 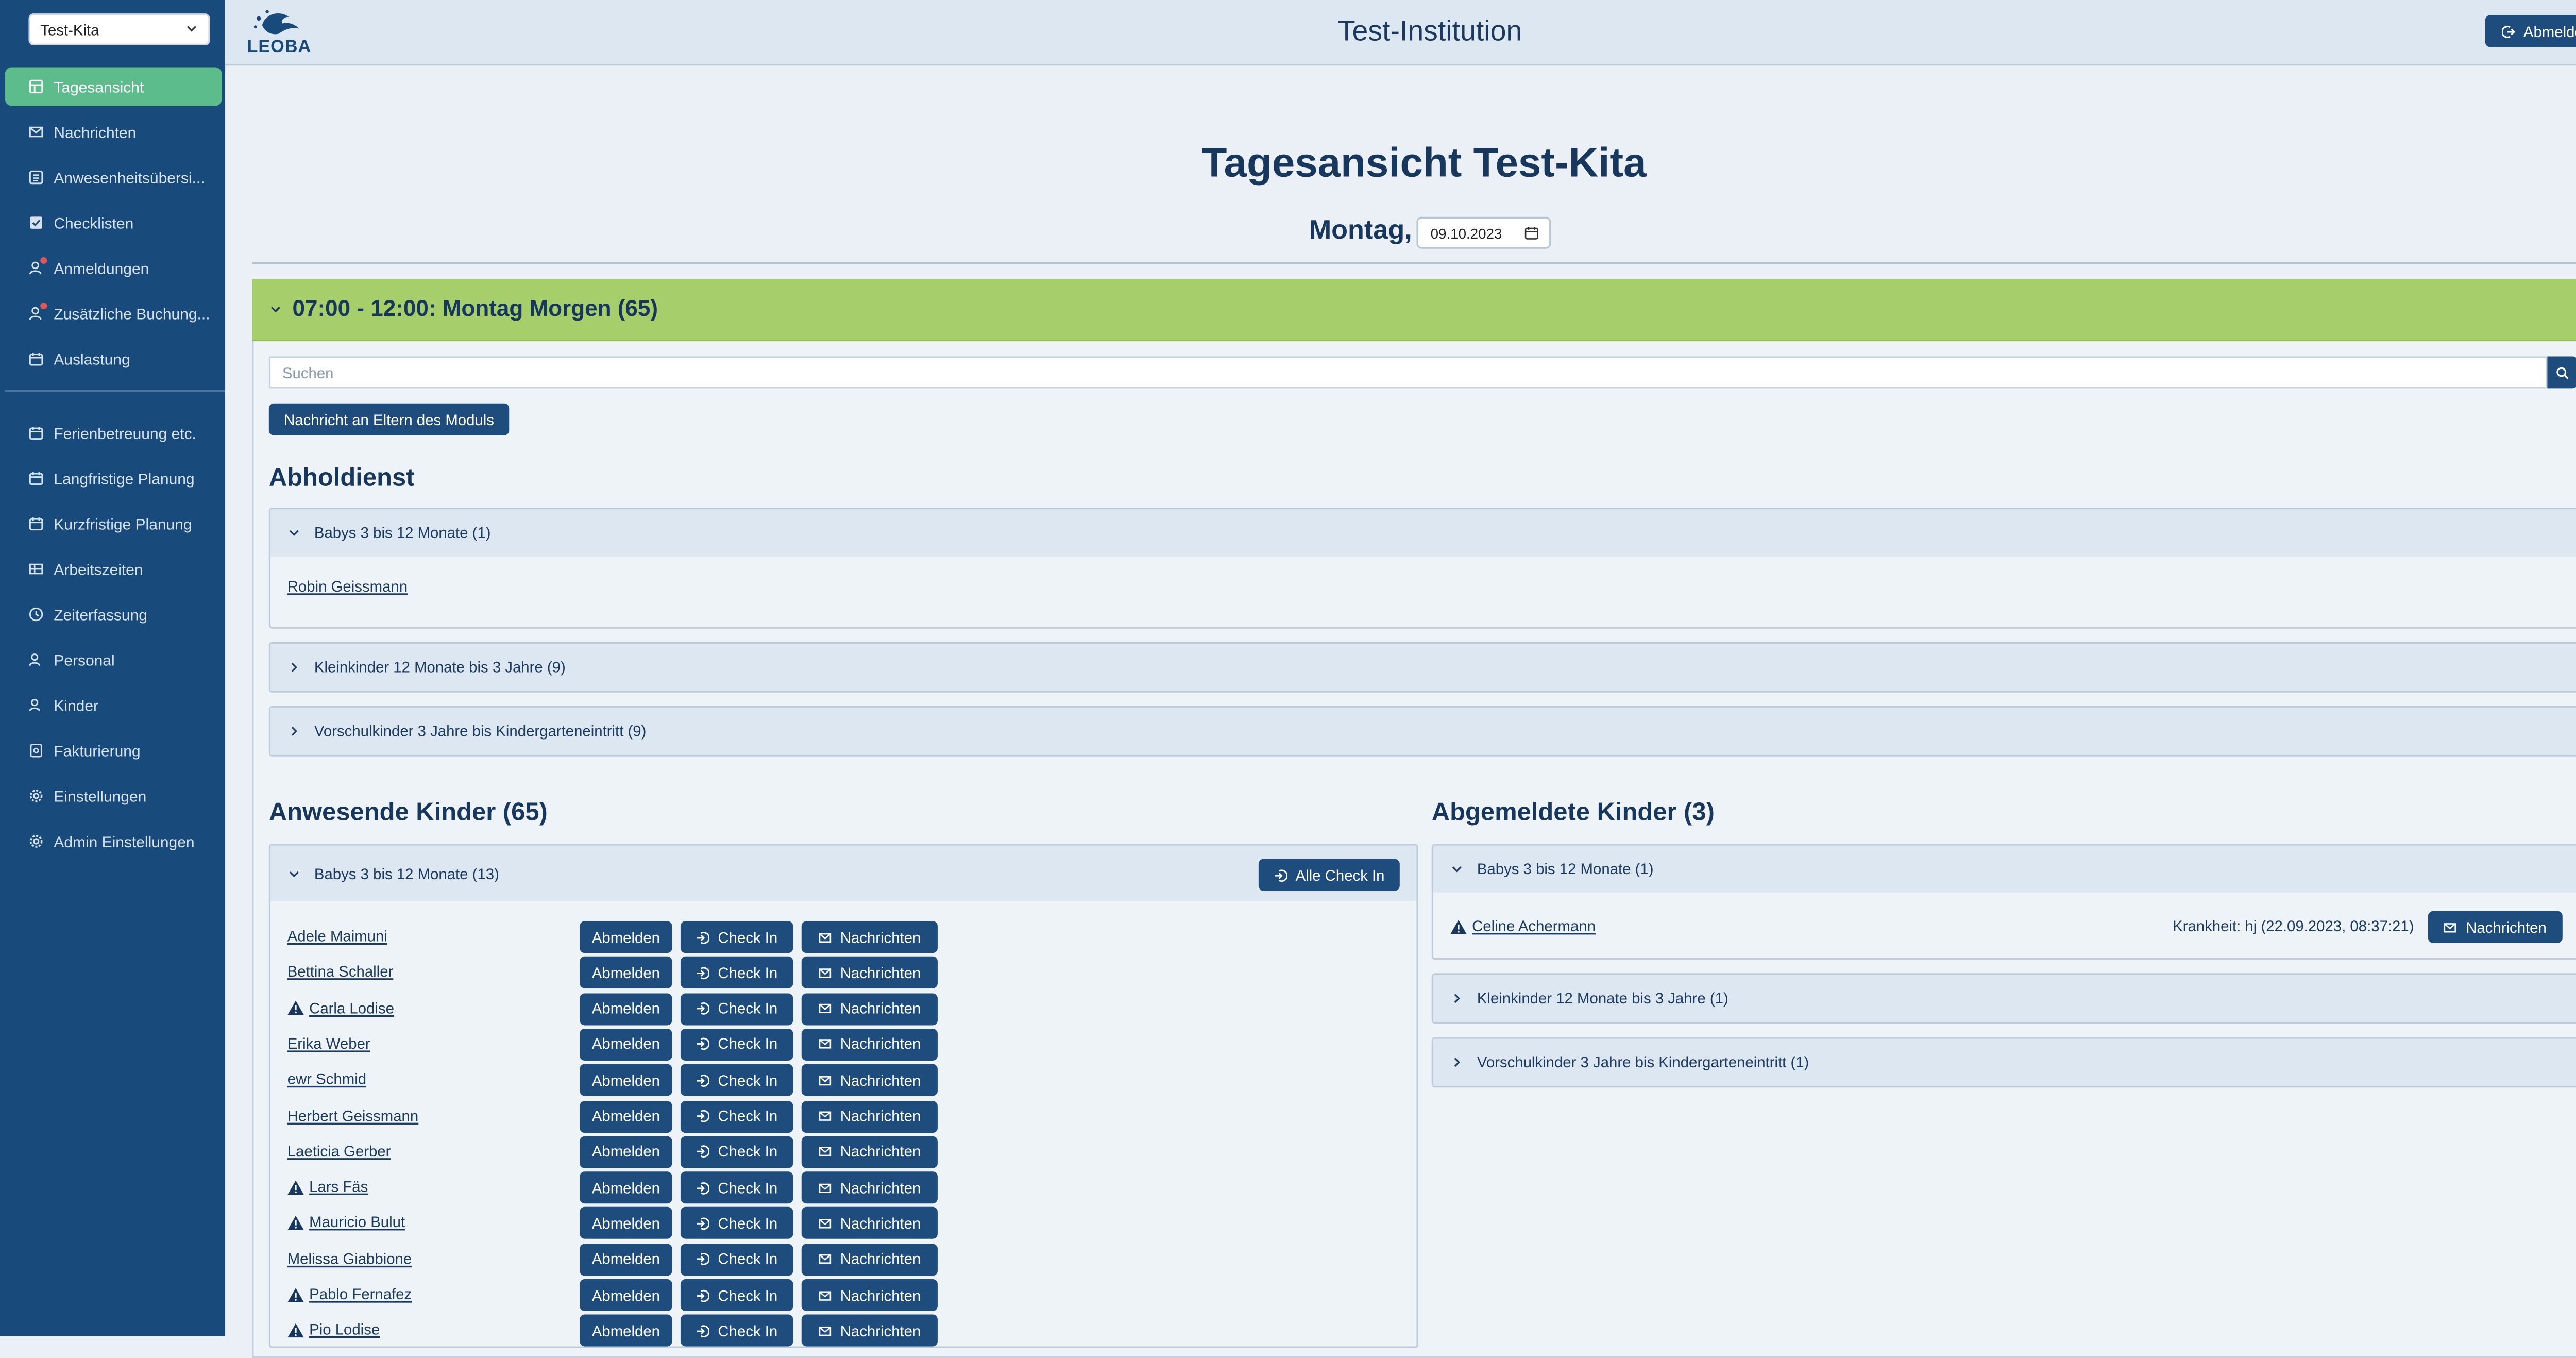 What do you see at coordinates (333, 1330) in the screenshot?
I see `child-link: Pio Lodise` at bounding box center [333, 1330].